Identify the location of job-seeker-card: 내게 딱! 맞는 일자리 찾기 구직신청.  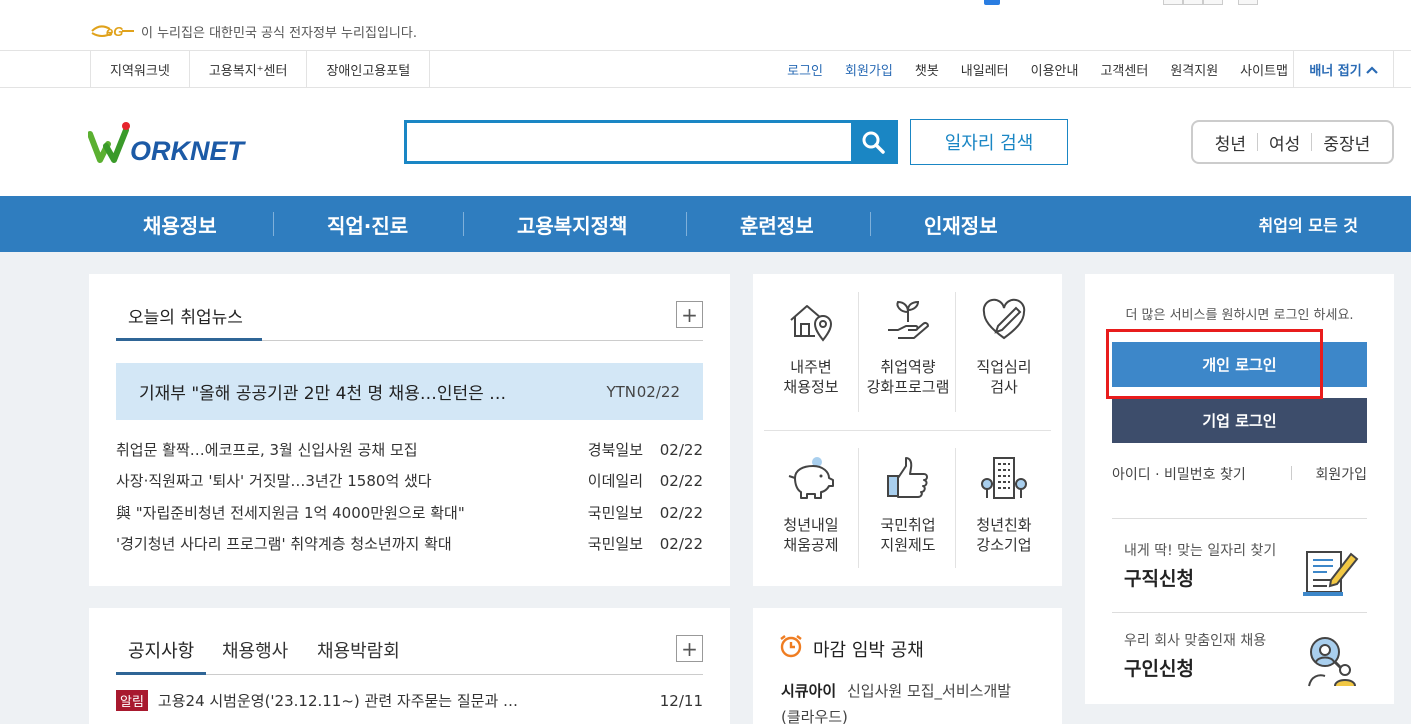
(1200, 565).